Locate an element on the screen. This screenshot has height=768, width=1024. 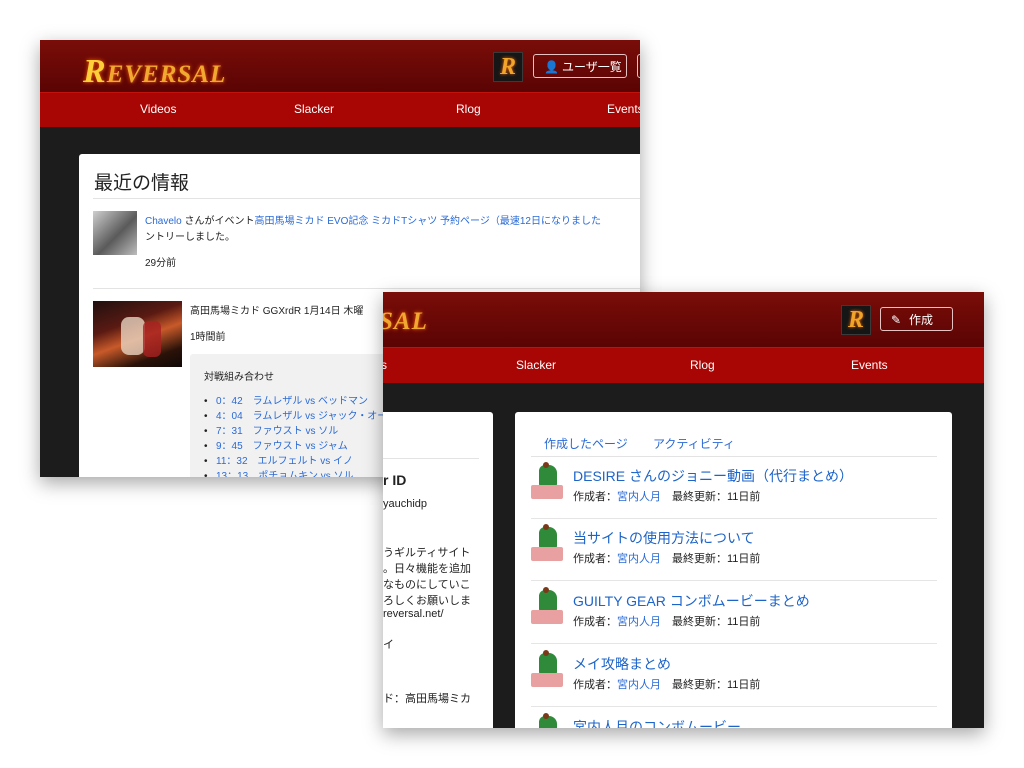
bio-line: 。日々機能を追加 is located at coordinates (427, 569).